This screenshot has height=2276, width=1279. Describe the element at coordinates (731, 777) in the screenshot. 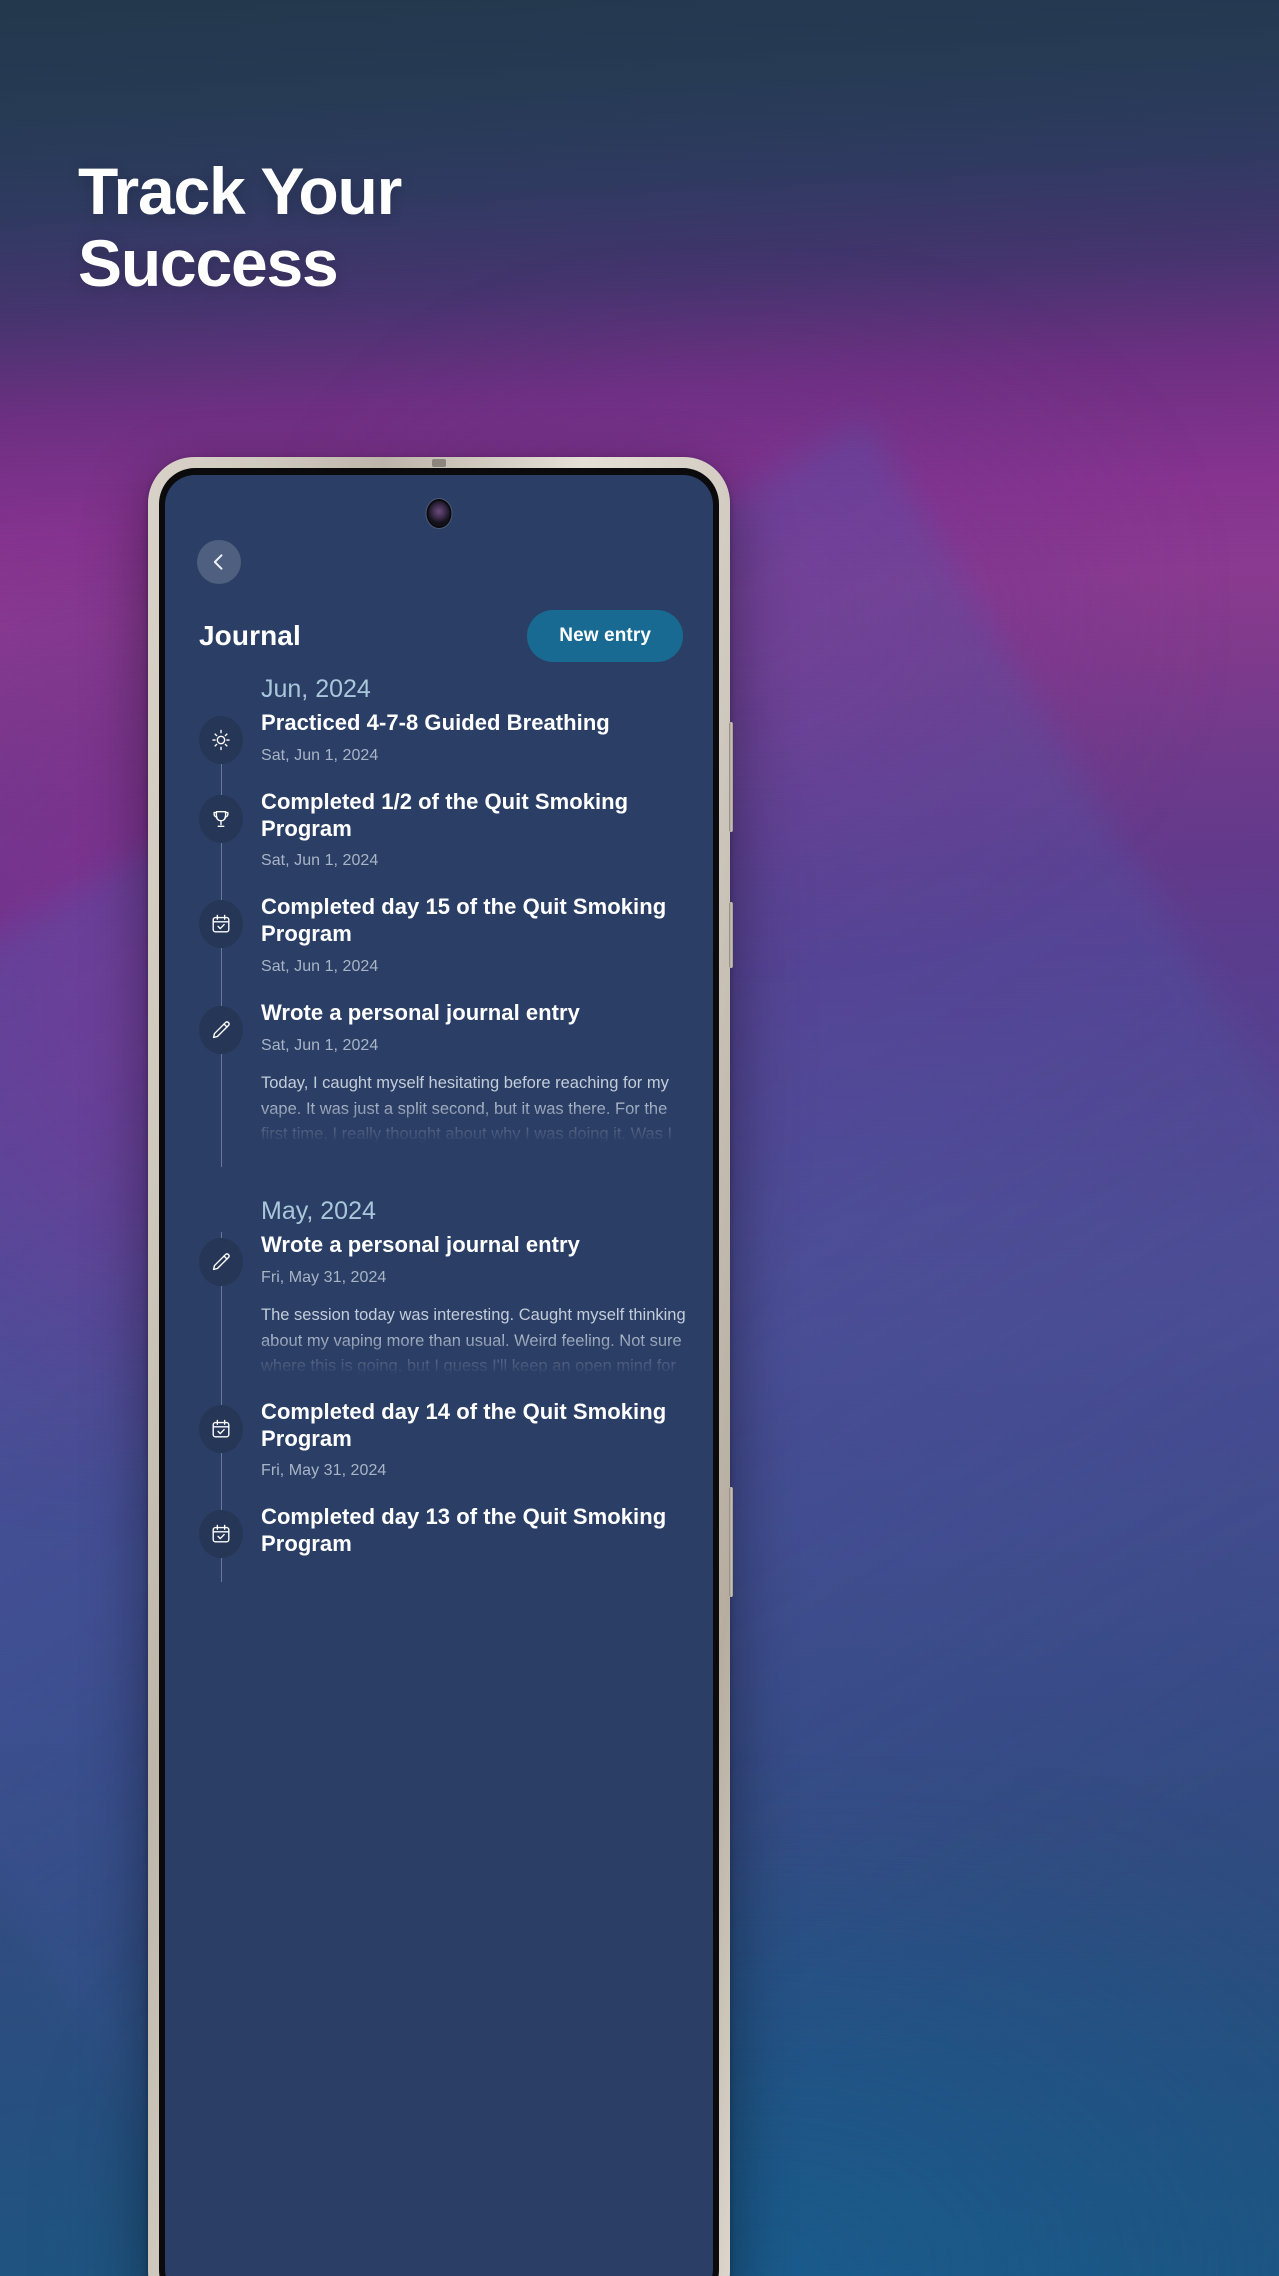

I see `phone-side-button-volume-up` at that location.